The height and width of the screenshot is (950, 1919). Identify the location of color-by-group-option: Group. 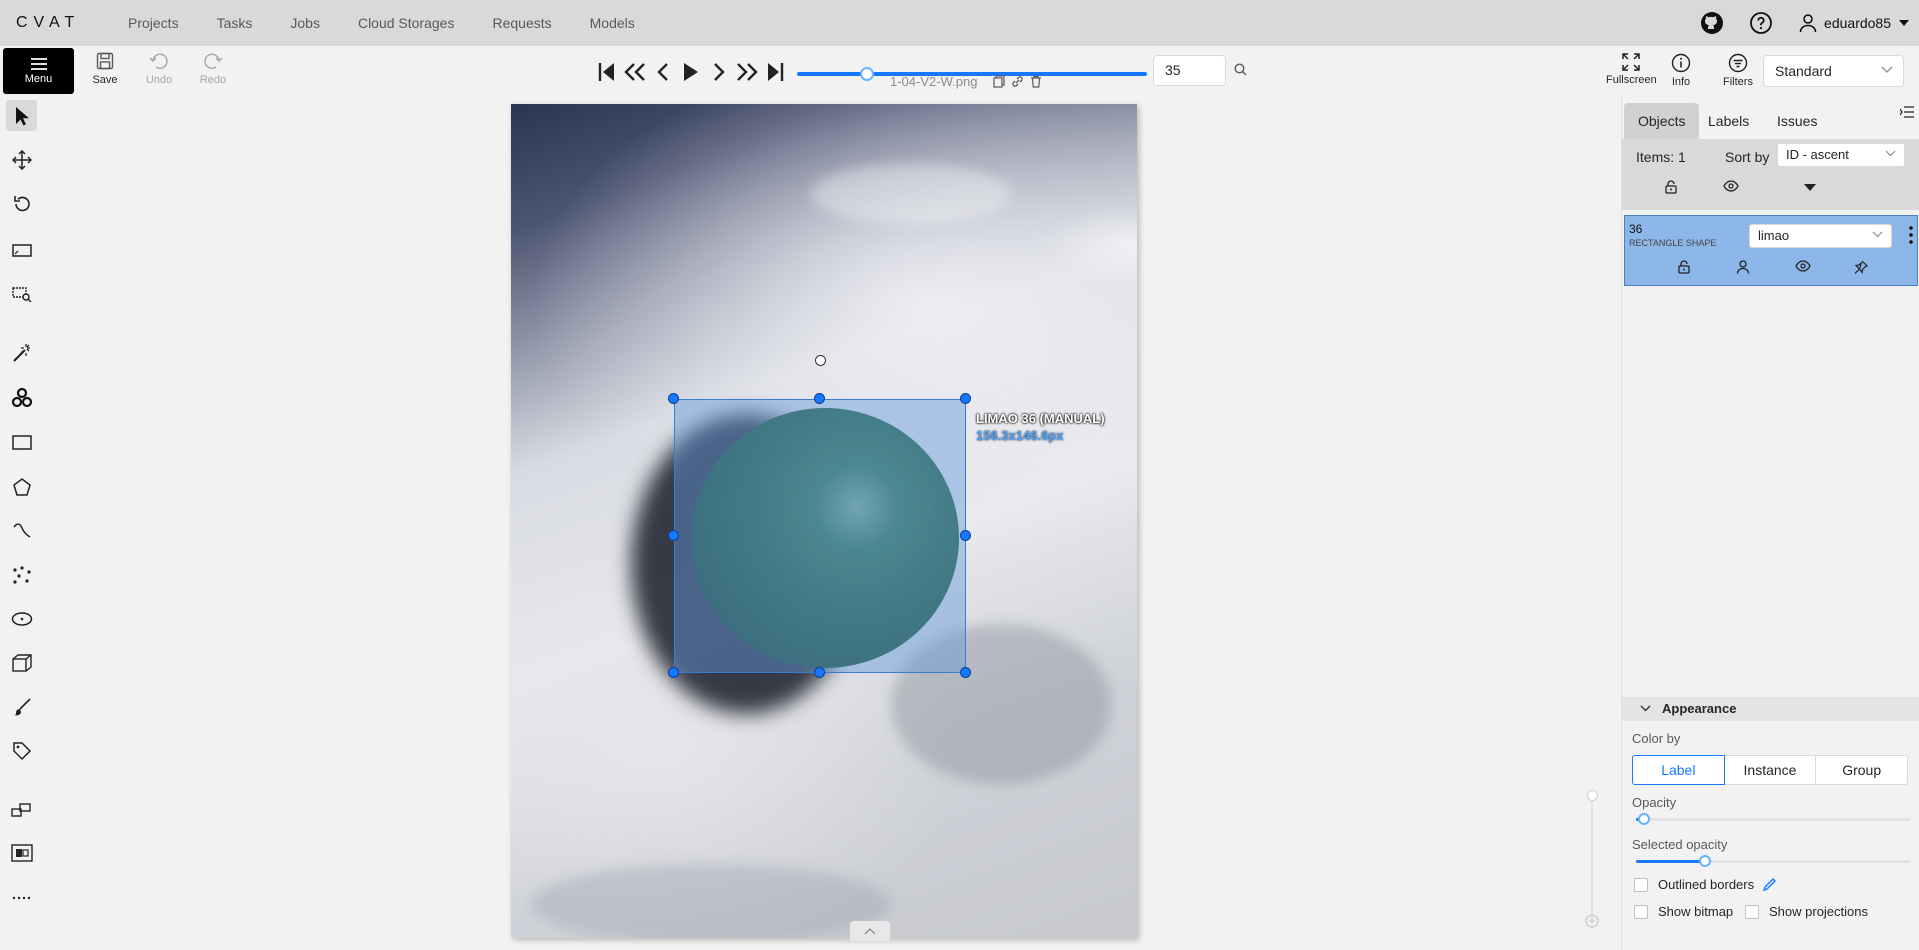
(1862, 770).